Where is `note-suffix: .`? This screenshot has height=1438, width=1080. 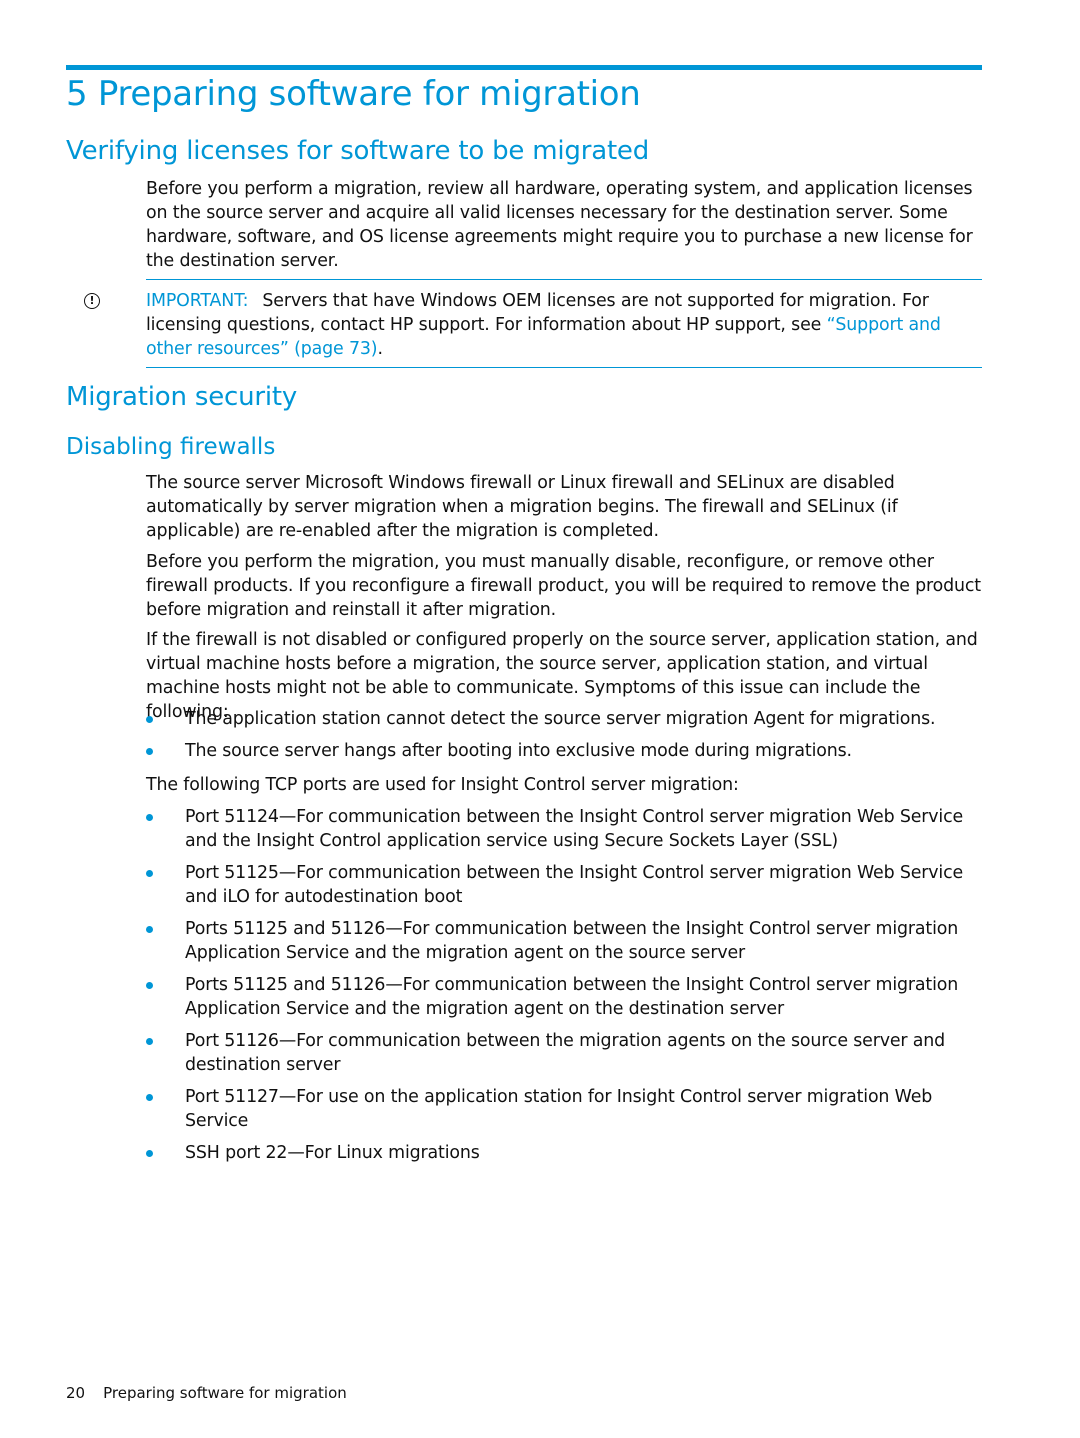
note-suffix: . is located at coordinates (380, 349).